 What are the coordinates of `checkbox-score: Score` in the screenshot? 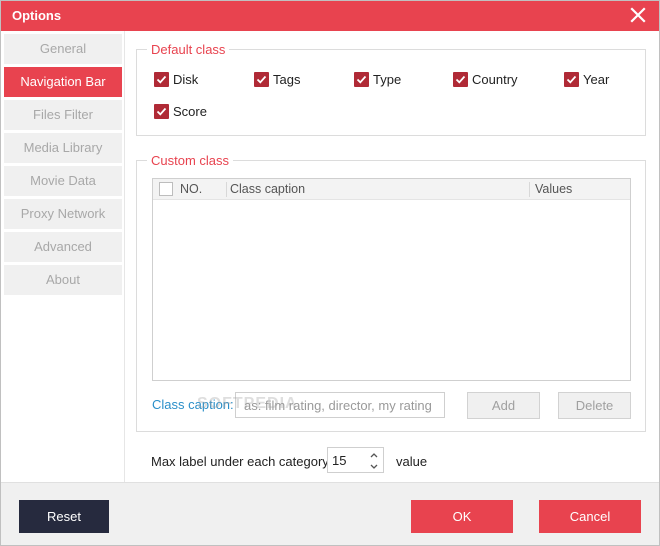 It's located at (180, 111).